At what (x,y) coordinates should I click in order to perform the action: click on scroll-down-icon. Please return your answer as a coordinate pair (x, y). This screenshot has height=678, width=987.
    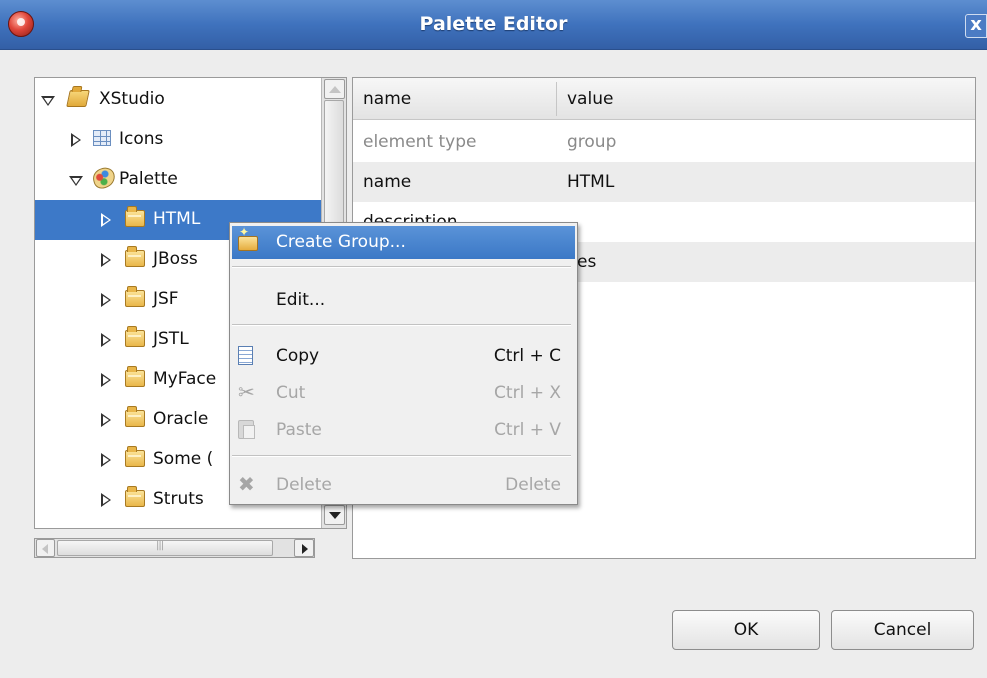
    Looking at the image, I should click on (334, 515).